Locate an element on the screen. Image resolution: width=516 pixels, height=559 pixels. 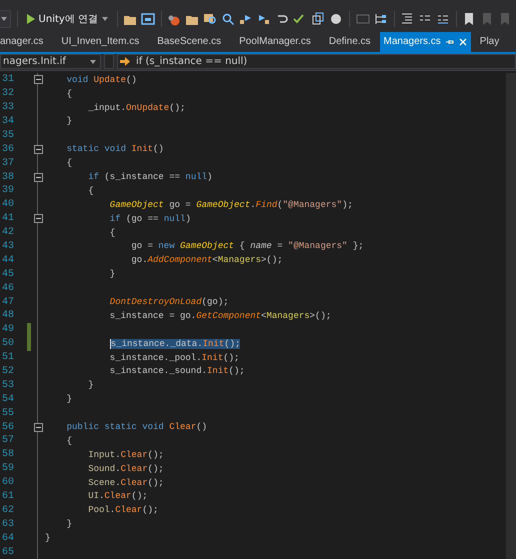
line-number: 57 is located at coordinates (8, 440).